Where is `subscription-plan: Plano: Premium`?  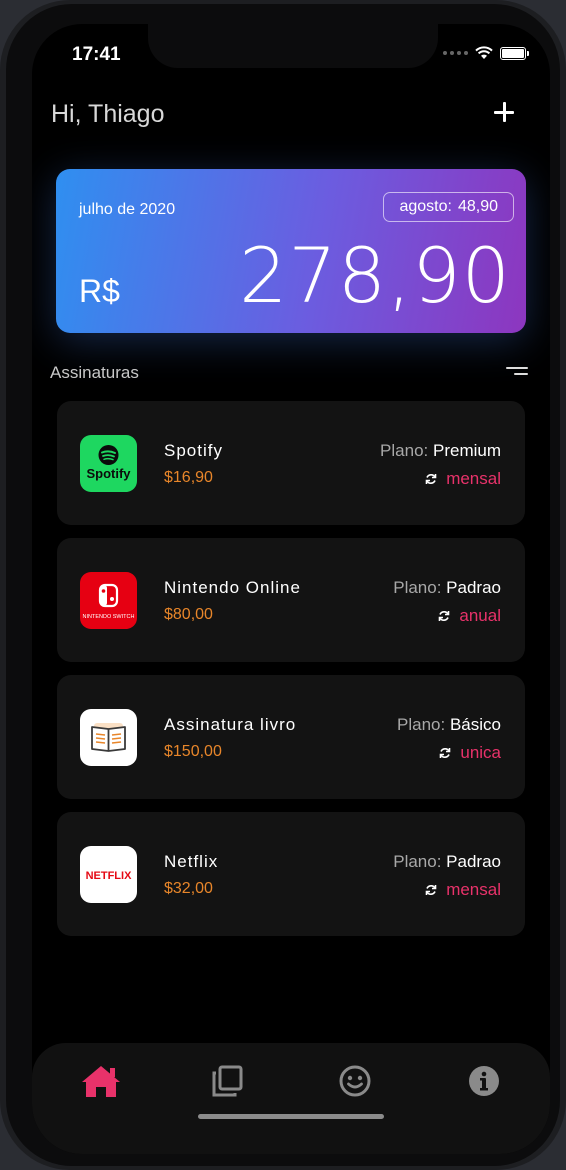
subscription-plan: Plano: Premium is located at coordinates (440, 451).